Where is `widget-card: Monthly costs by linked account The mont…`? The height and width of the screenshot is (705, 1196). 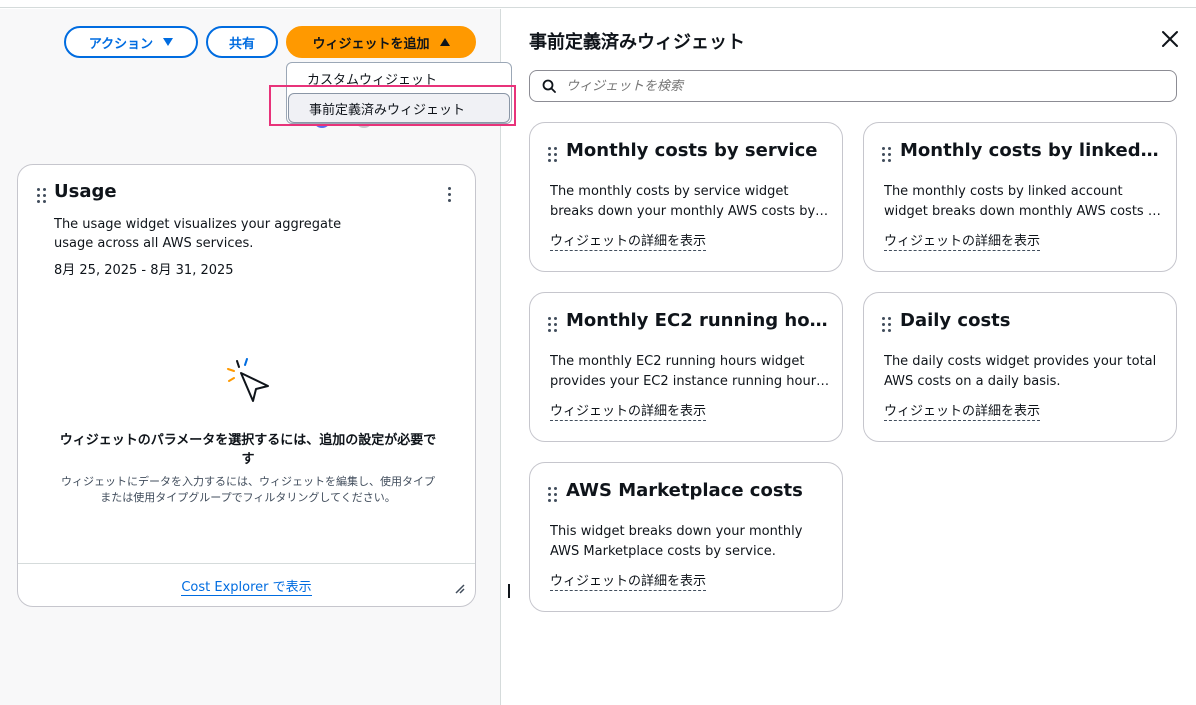
widget-card: Monthly costs by linked account The mont… is located at coordinates (1020, 197).